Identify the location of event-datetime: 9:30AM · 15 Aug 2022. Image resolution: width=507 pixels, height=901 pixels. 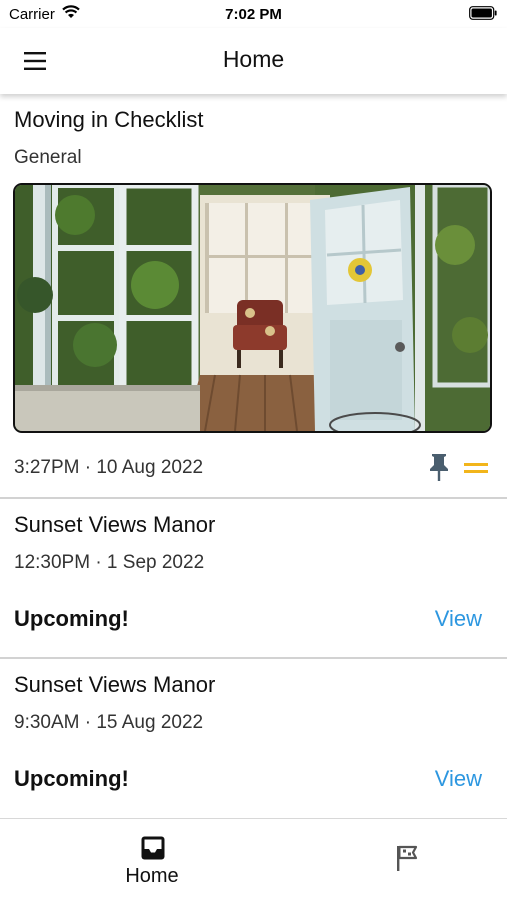
(109, 722).